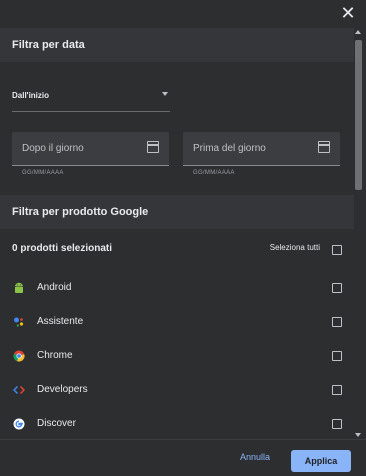 This screenshot has width=366, height=476. What do you see at coordinates (177, 423) in the screenshot?
I see `product-row-discover: Discover` at bounding box center [177, 423].